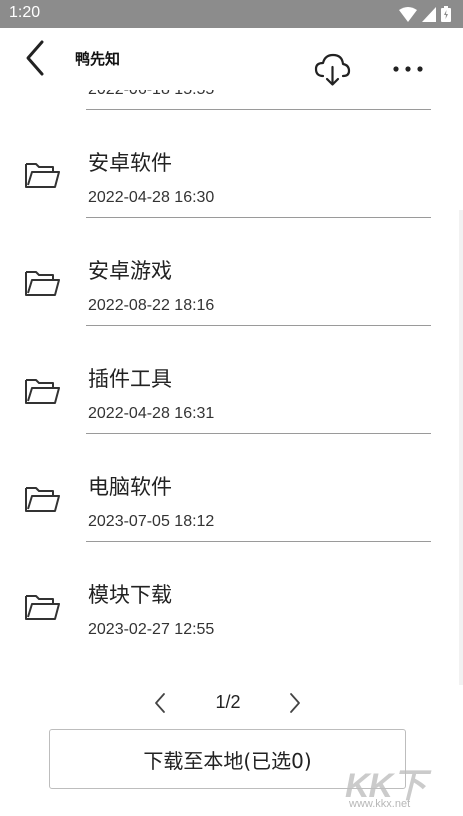 Image resolution: width=463 pixels, height=816 pixels. What do you see at coordinates (231, 59) in the screenshot?
I see `app-bar: 鸭先知` at bounding box center [231, 59].